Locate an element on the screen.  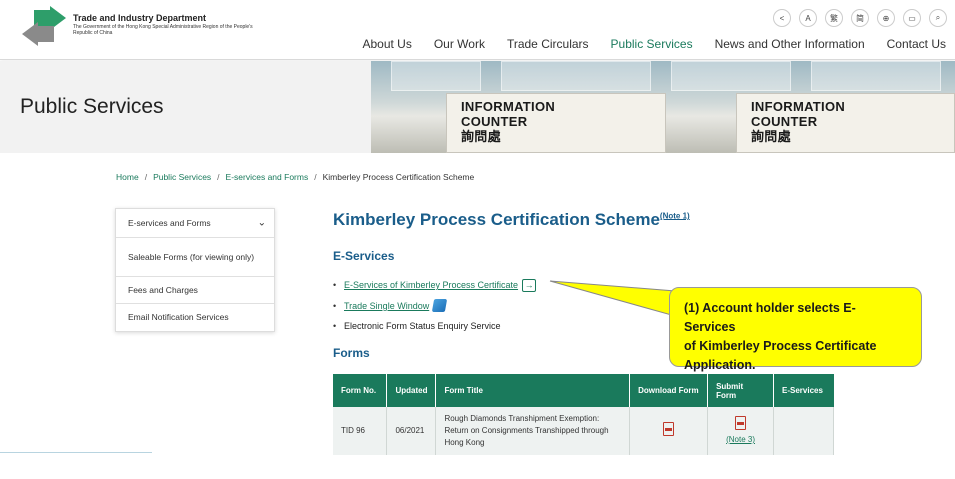
sidebar-item-saleable-forms: Saleable Forms (for viewing only) is located at coordinates (195, 257).